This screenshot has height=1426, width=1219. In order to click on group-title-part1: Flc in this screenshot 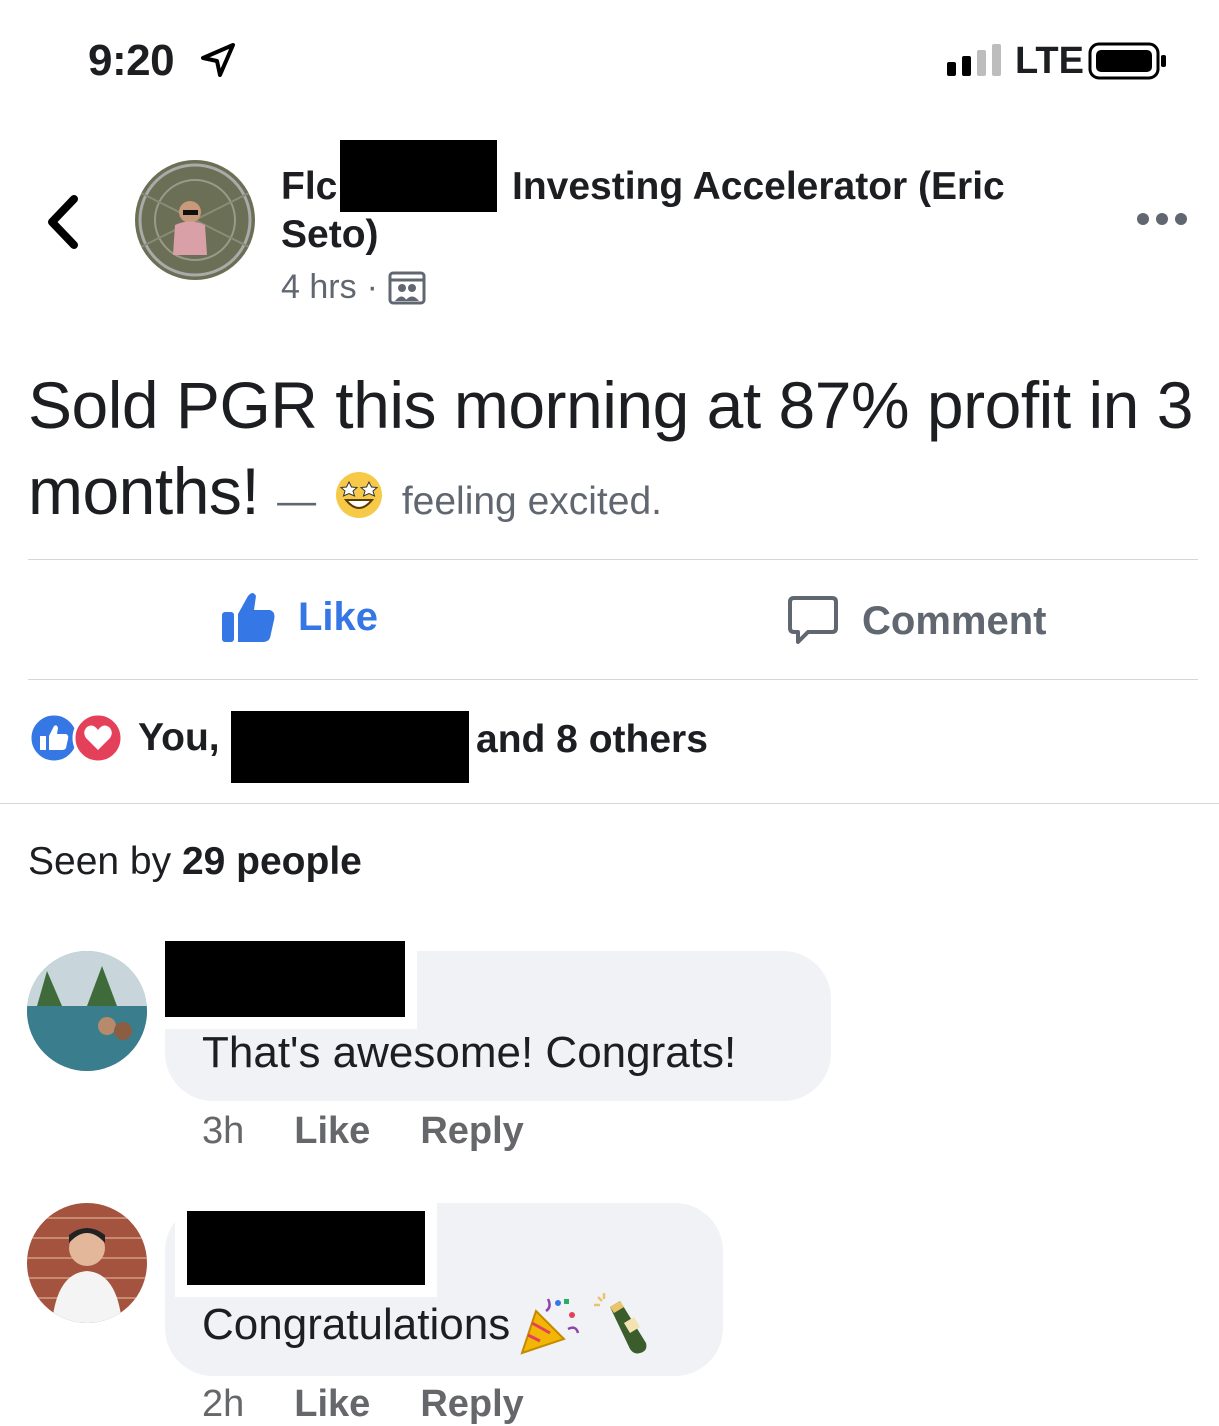, I will do `click(309, 186)`.